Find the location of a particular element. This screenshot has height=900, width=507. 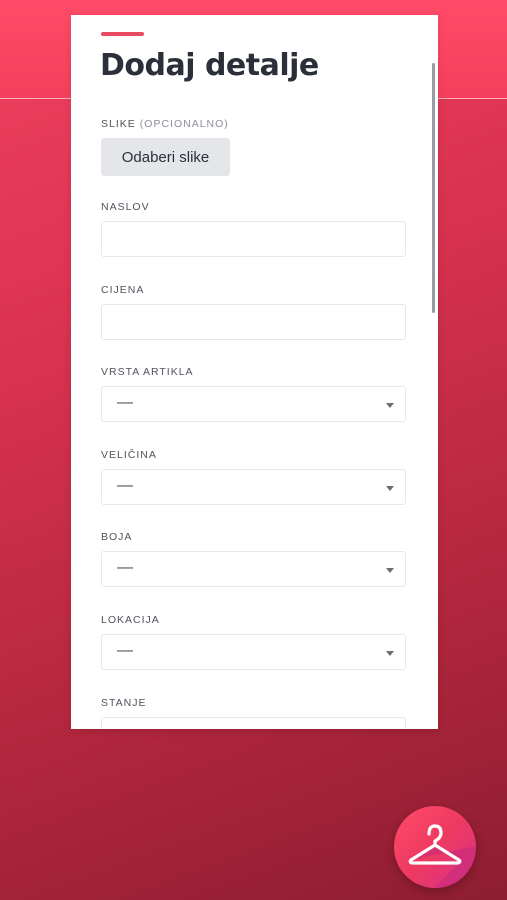

color-select: — is located at coordinates (253, 569).